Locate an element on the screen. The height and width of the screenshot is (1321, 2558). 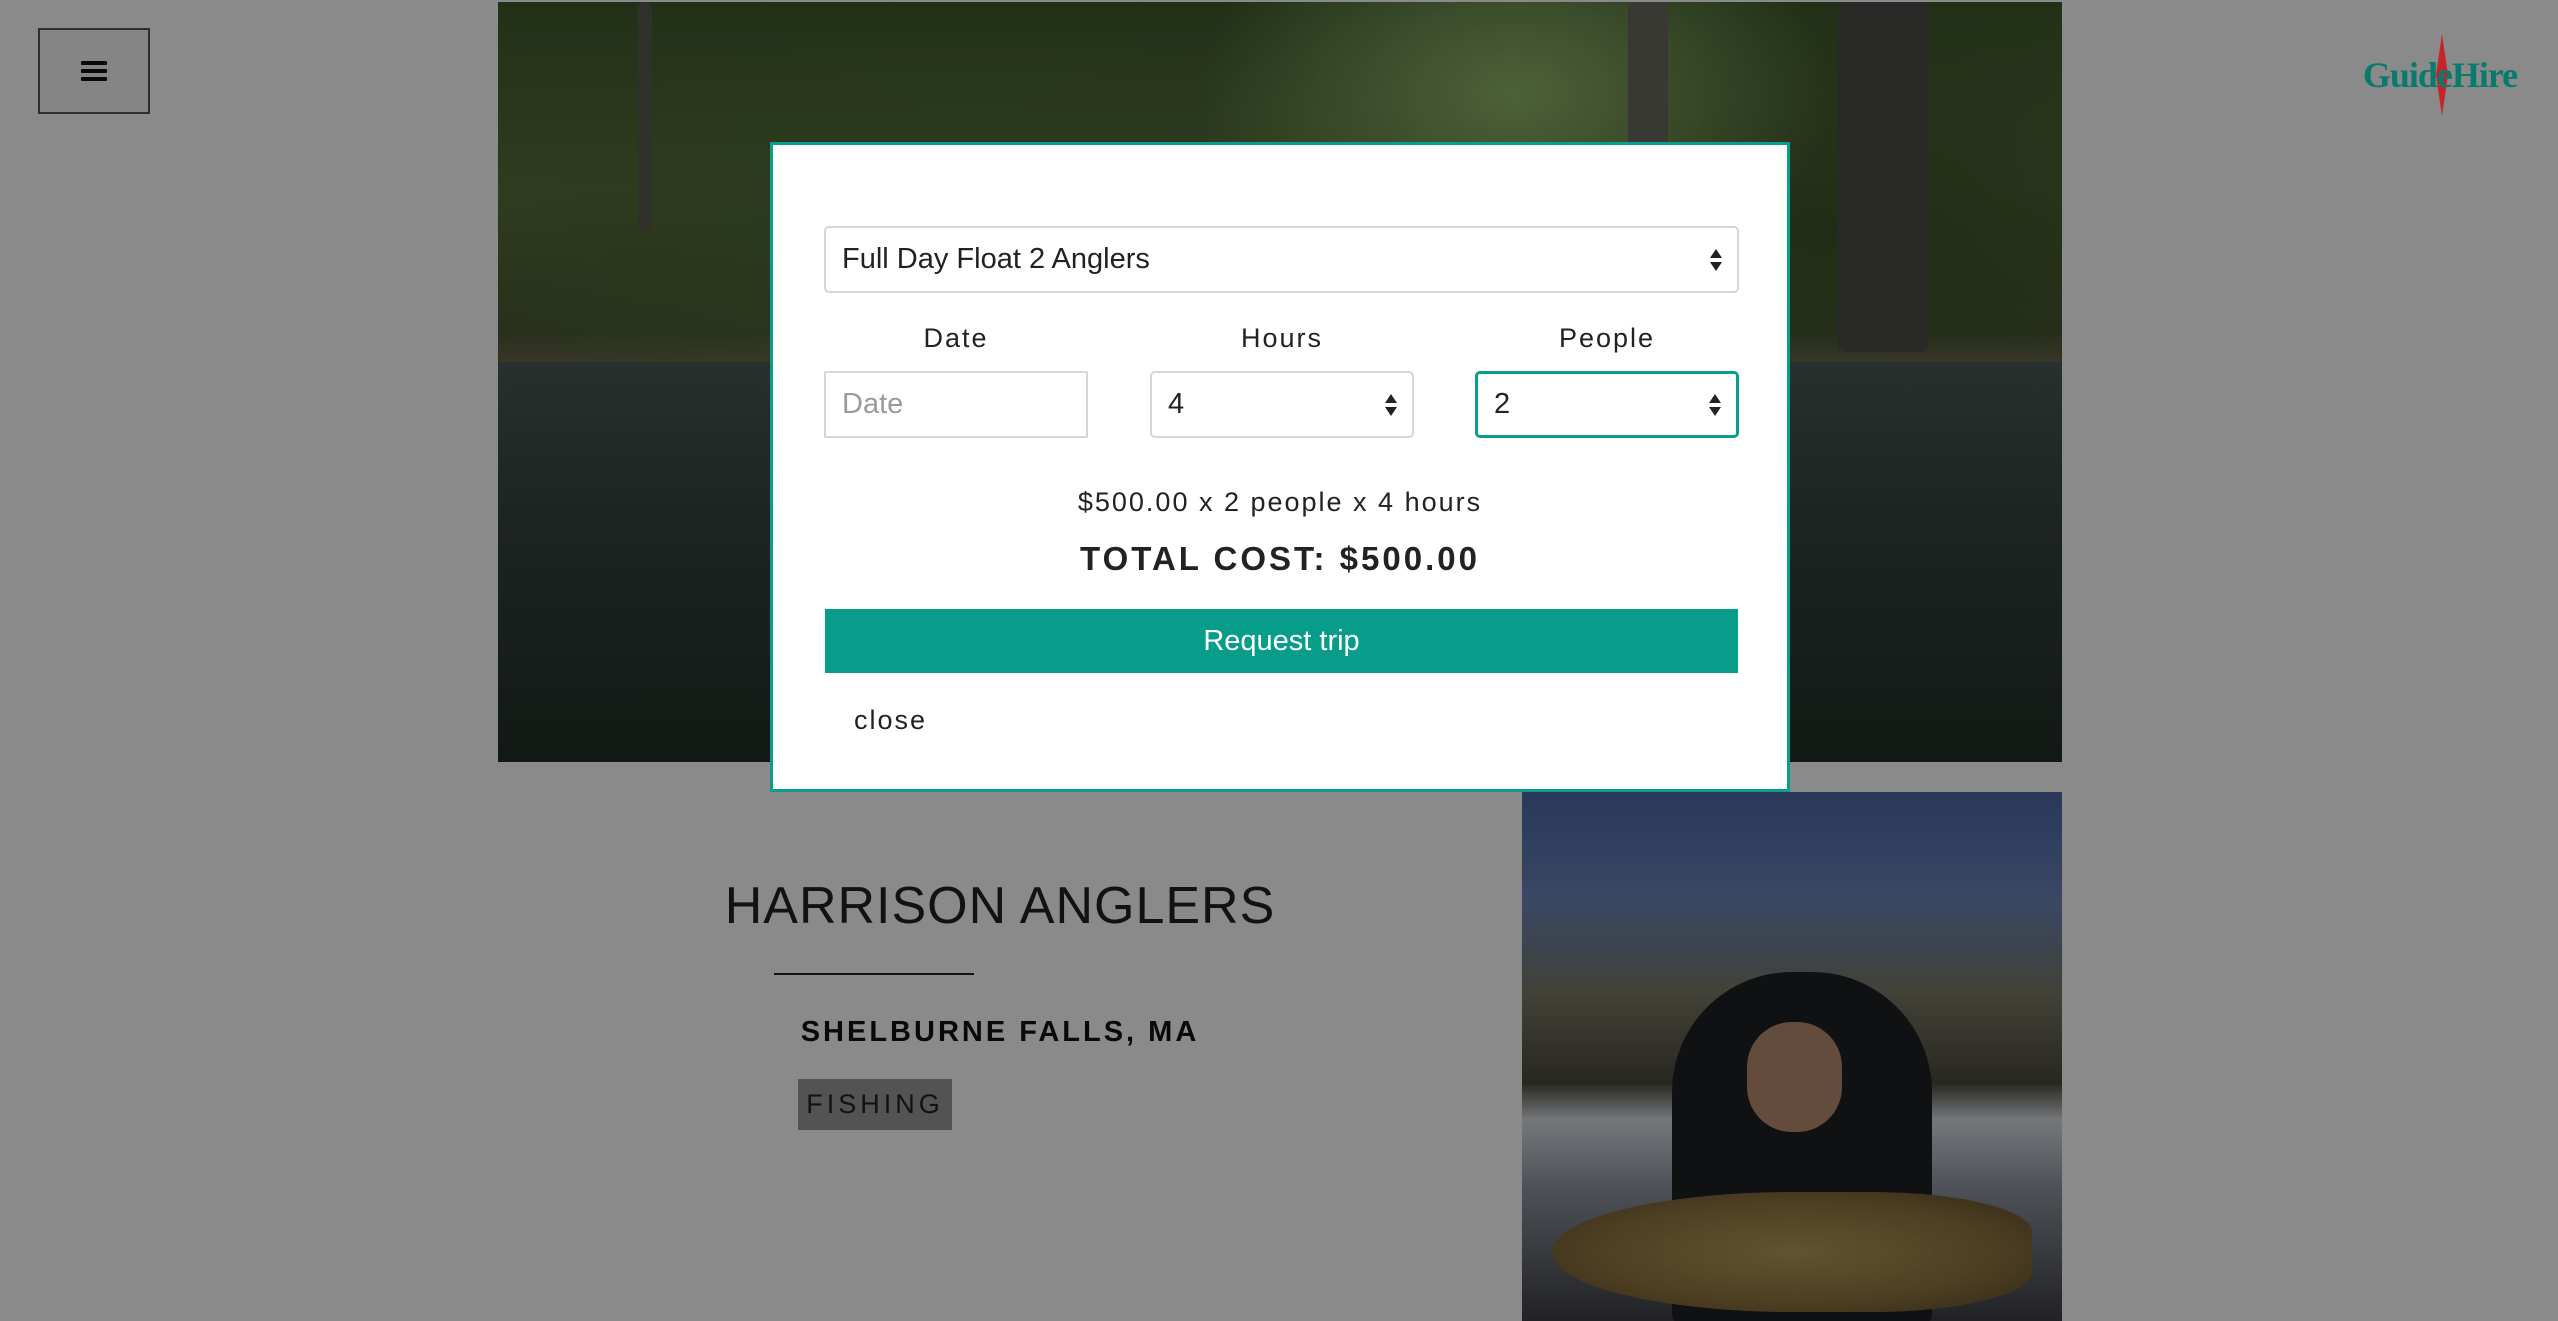
logo-text: GuideHire is located at coordinates (2440, 75).